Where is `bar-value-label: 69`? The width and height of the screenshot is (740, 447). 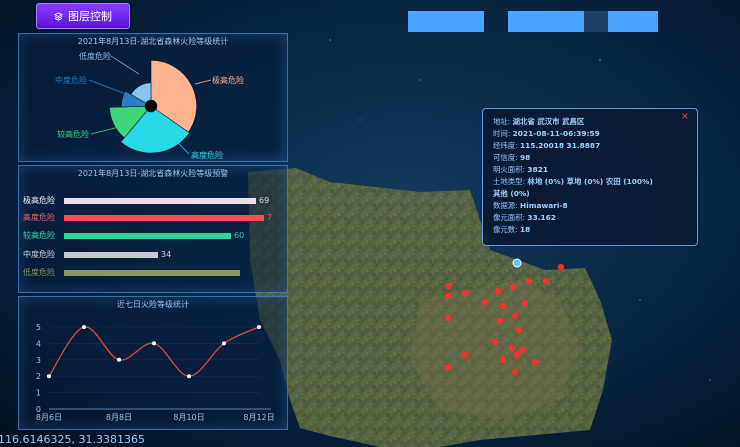
bar-value-label: 69 is located at coordinates (264, 200).